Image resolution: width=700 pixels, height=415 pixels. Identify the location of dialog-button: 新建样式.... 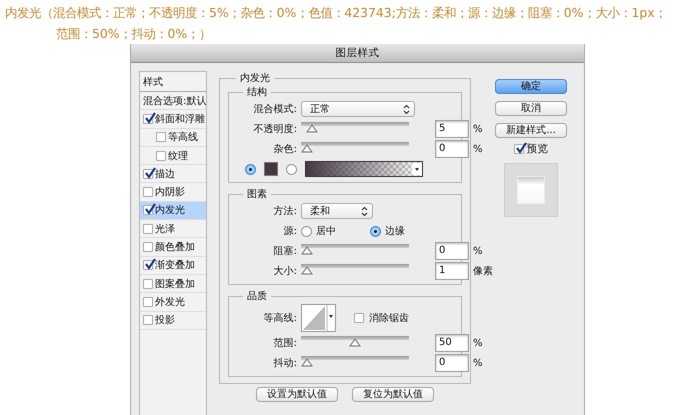
(531, 130).